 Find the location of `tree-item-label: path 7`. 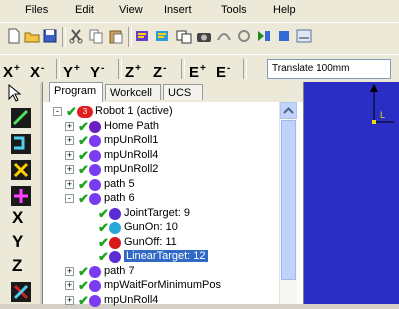

tree-item-label: path 7 is located at coordinates (119, 270).